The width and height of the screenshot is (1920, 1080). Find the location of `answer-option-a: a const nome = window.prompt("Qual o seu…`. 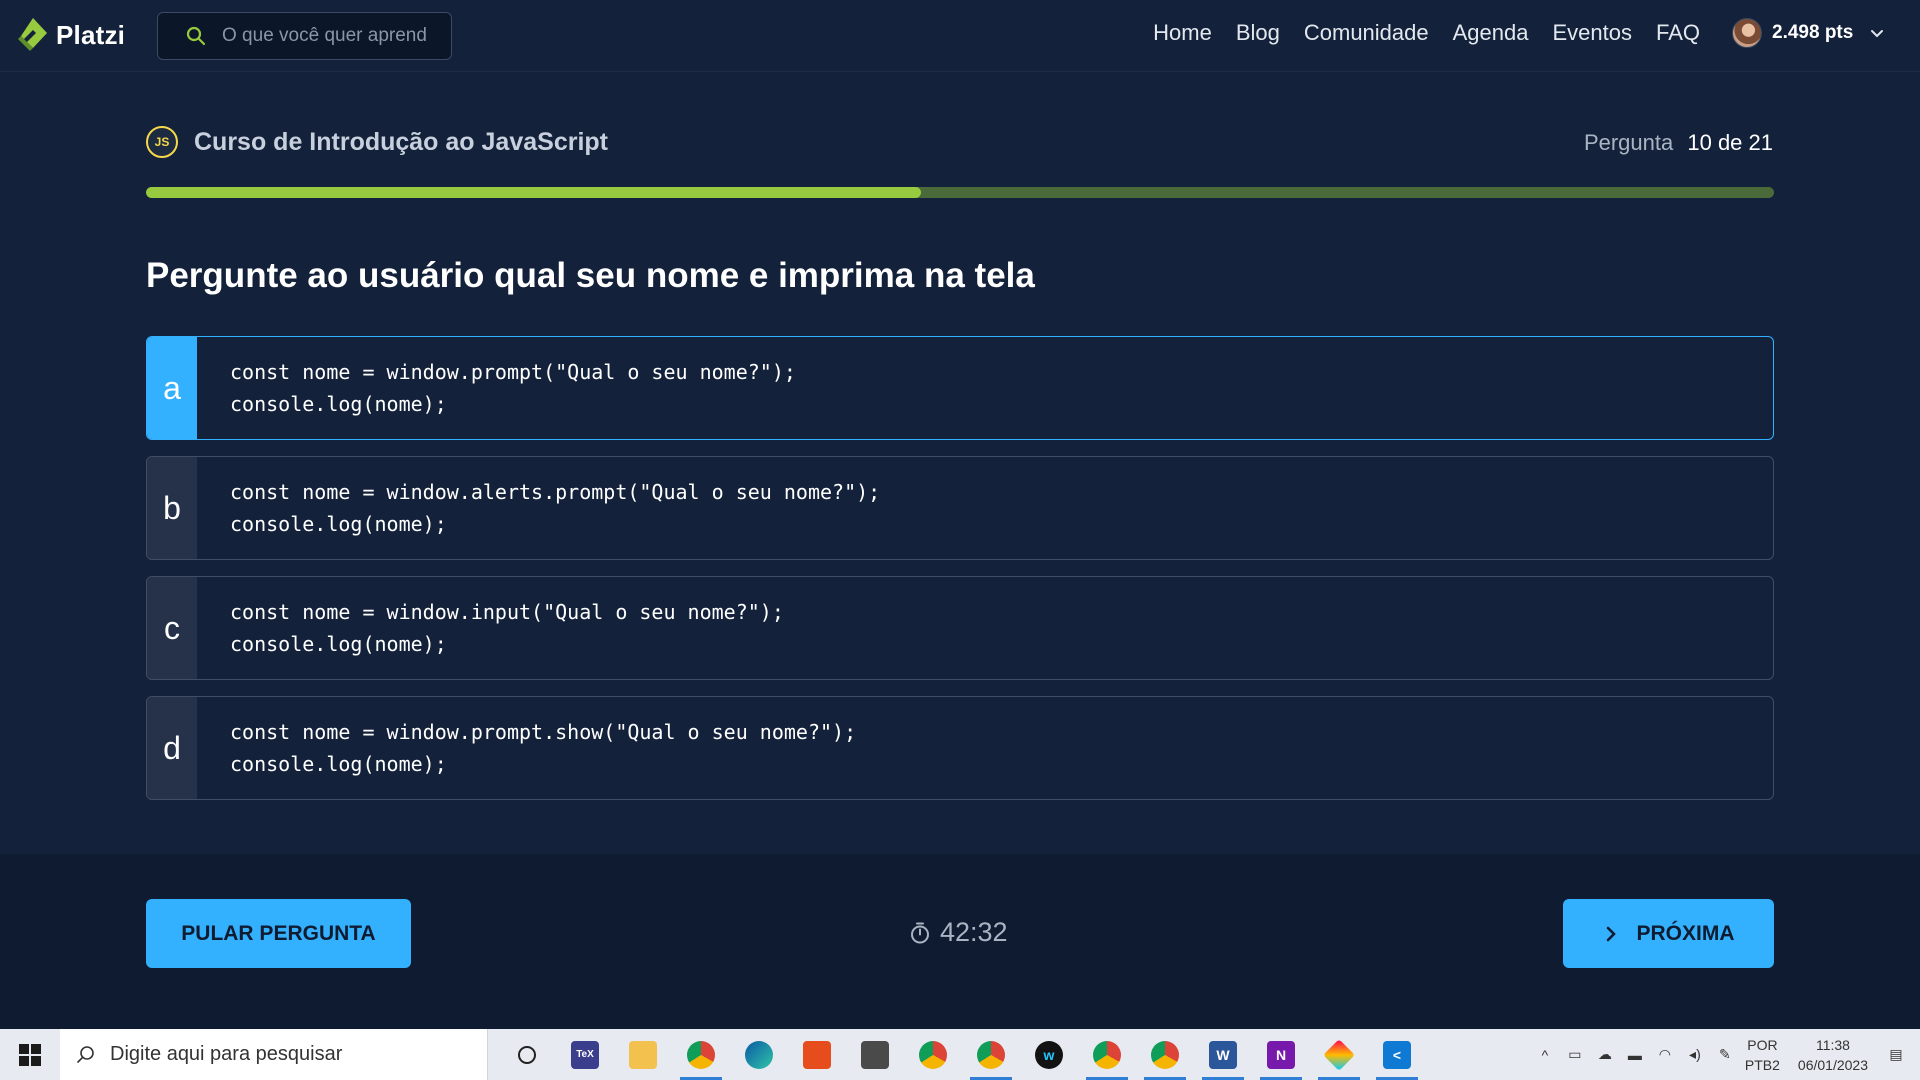

answer-option-a: a const nome = window.prompt("Qual o seu… is located at coordinates (960, 388).